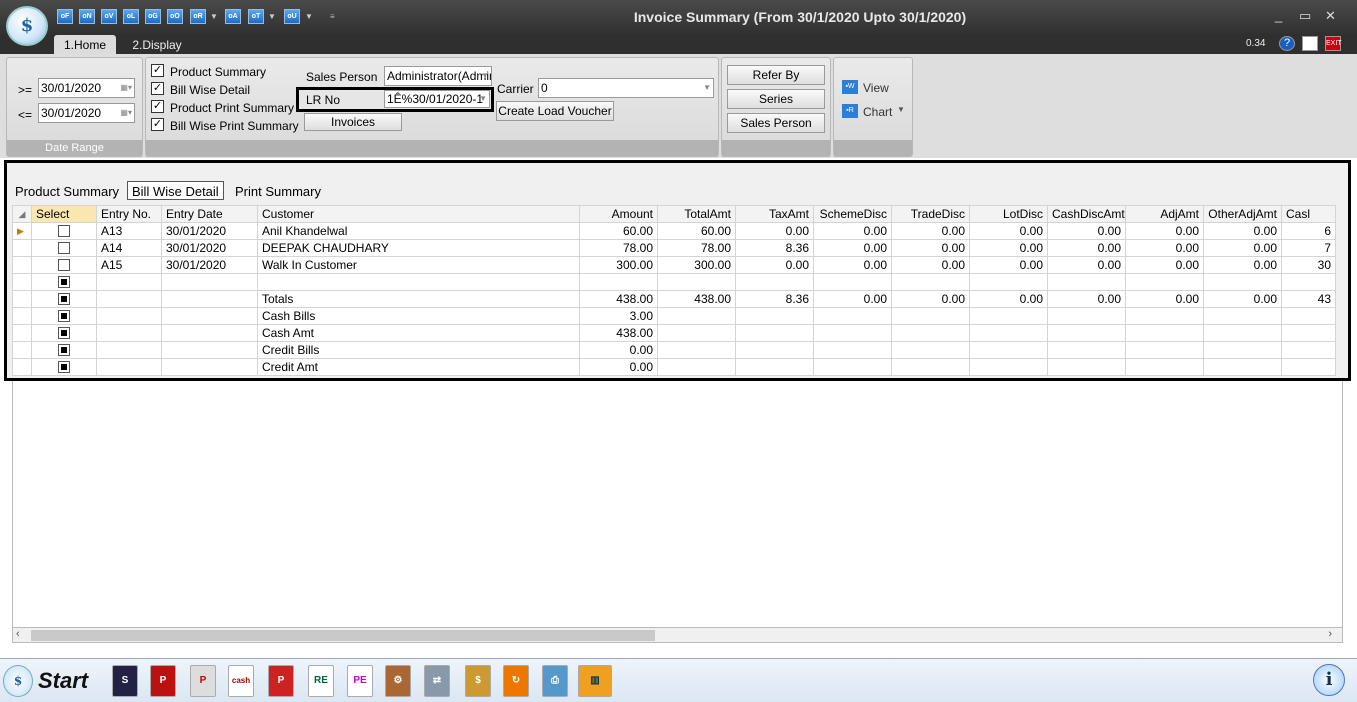 This screenshot has width=1357, height=702. What do you see at coordinates (418, 265) in the screenshot?
I see `customer-cell: Walk In Customer` at bounding box center [418, 265].